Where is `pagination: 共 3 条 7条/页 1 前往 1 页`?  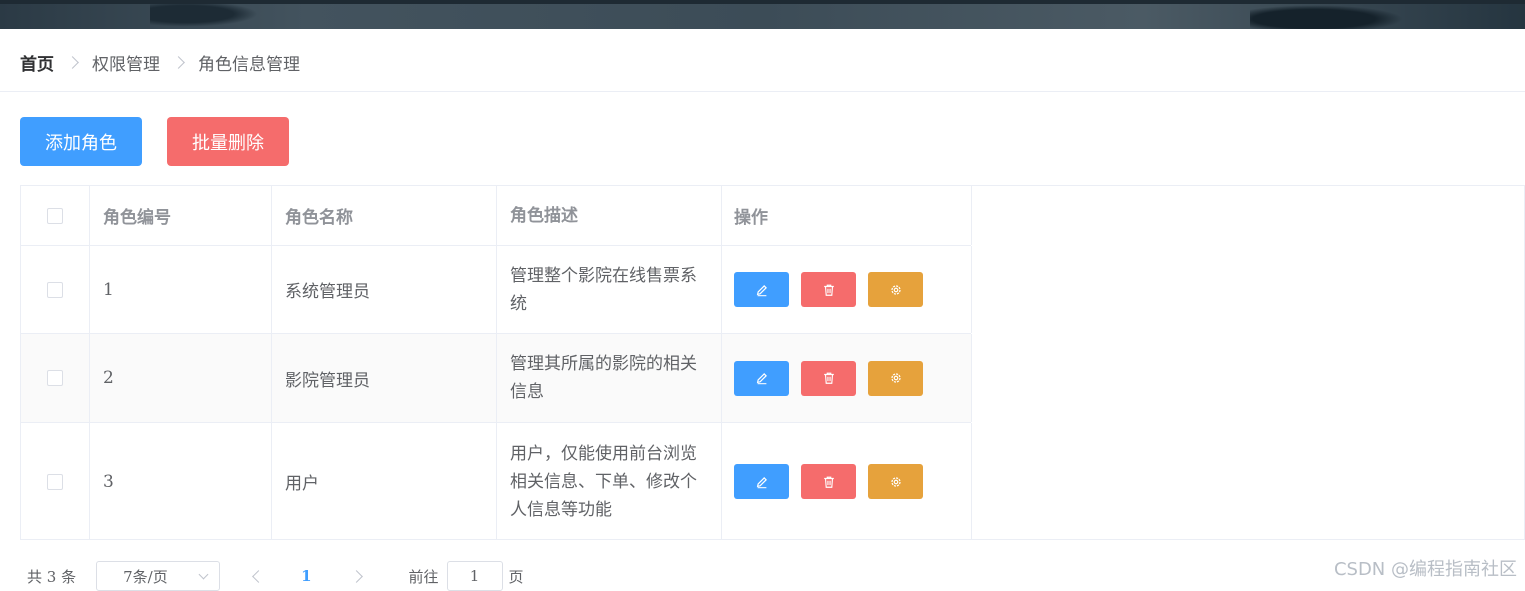
pagination: 共 3 条 7条/页 1 前往 1 页 is located at coordinates (272, 576).